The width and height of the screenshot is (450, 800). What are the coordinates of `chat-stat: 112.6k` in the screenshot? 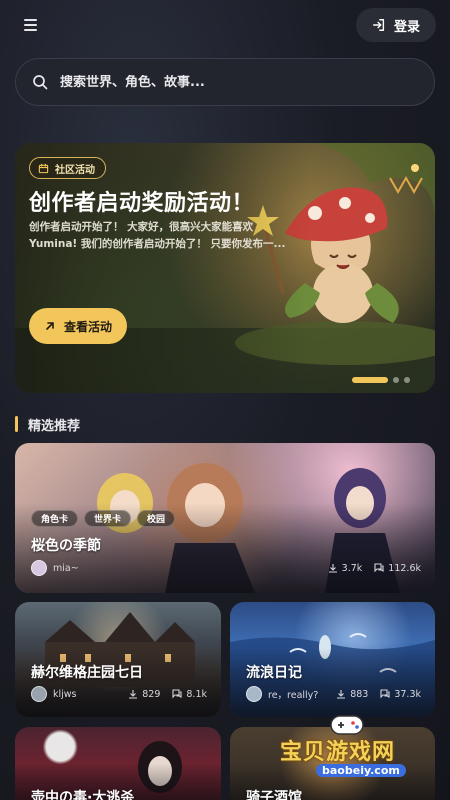 It's located at (397, 568).